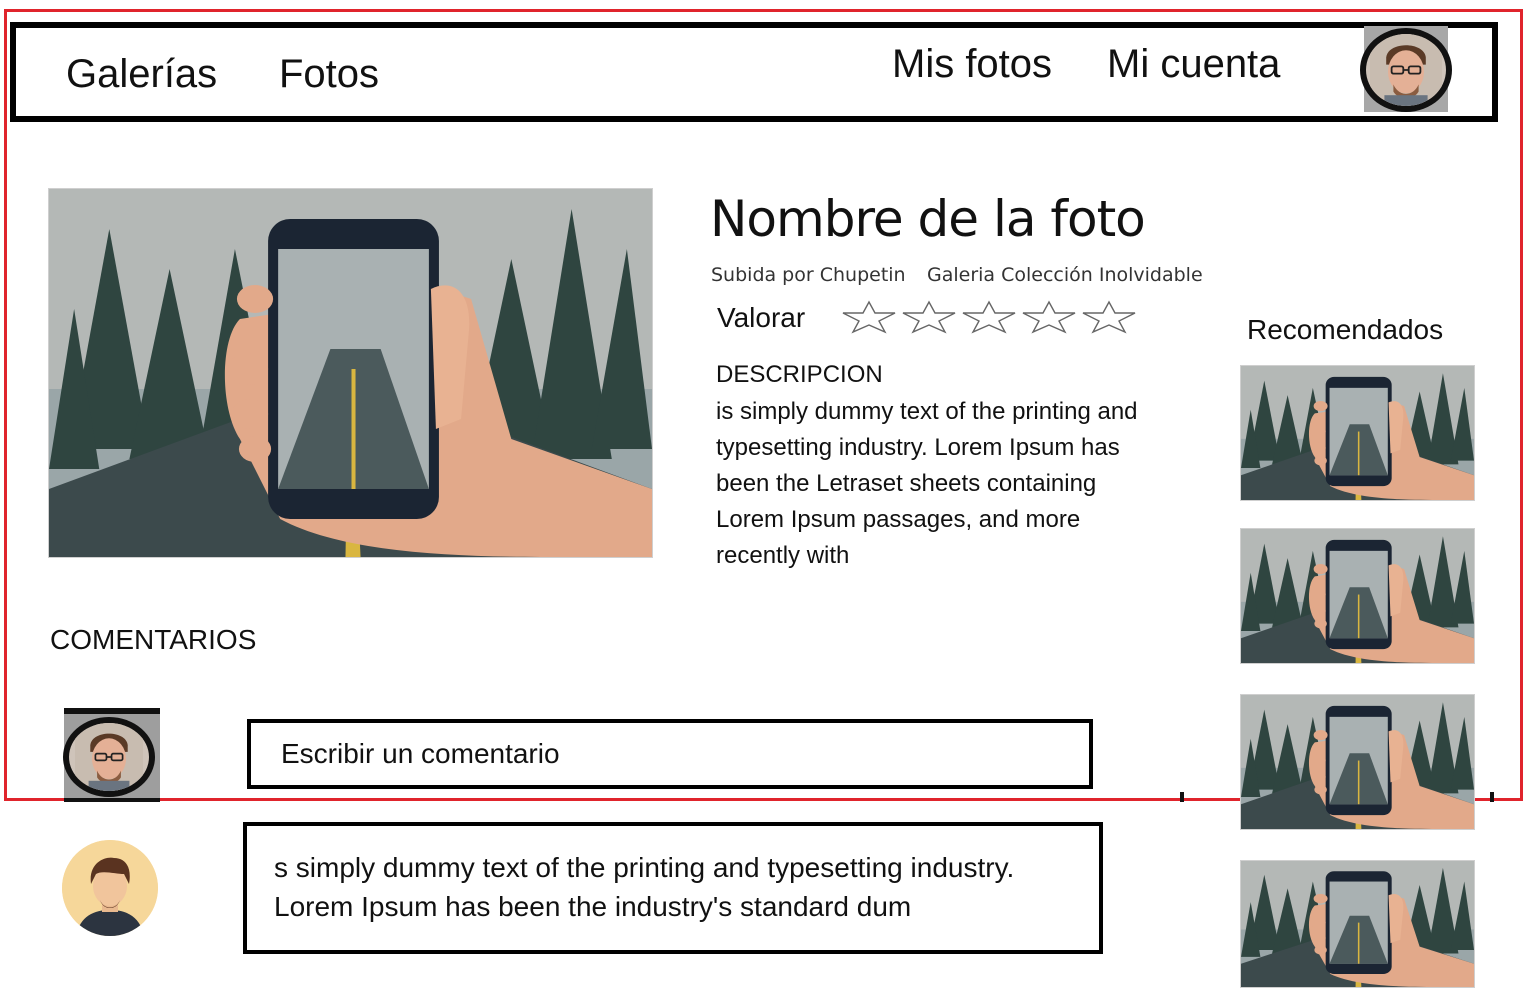 This screenshot has height=988, width=1536. I want to click on photo-title: Nombre de la foto, so click(928, 219).